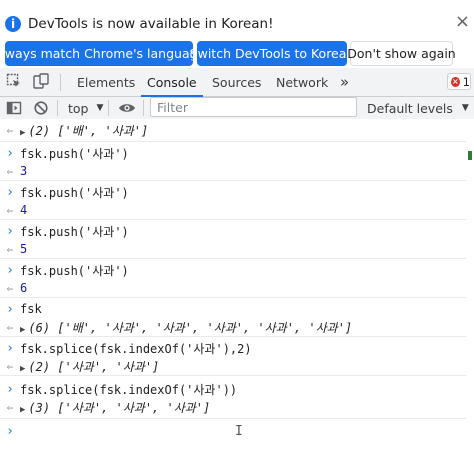 The height and width of the screenshot is (467, 474). I want to click on console-result-line: ⇐ ▶ (3) ['사과', '사과', '사과'], so click(105, 407).